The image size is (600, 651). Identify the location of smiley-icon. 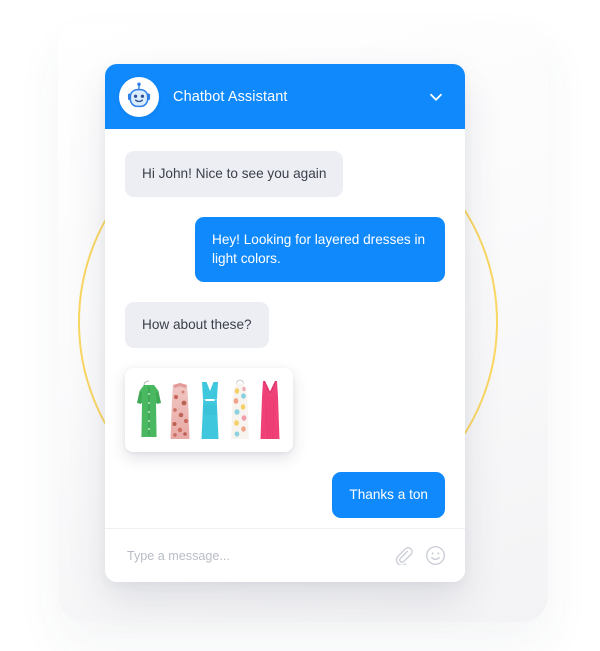
(435, 555).